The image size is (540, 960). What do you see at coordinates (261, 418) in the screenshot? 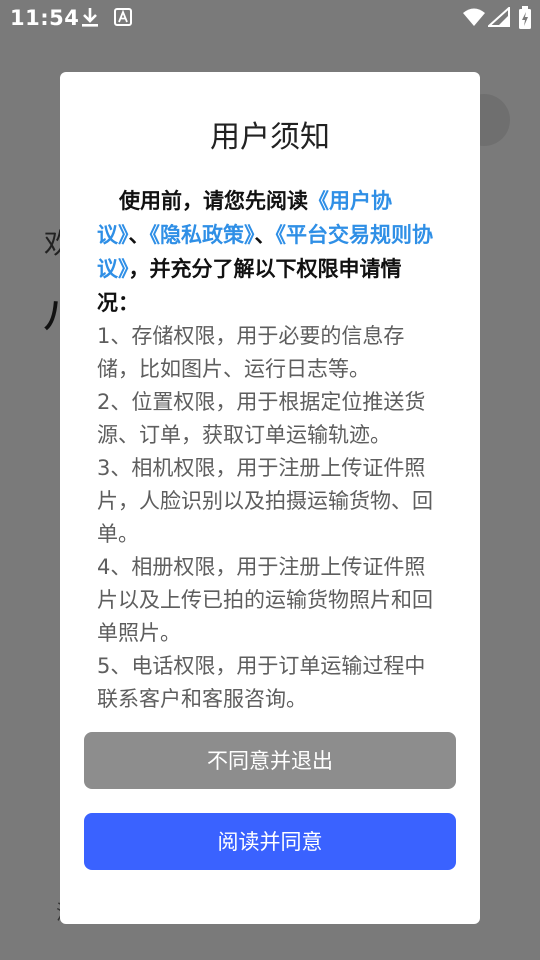
I see `permission-location: 2、位置权限，用于根据定位推送货源、订单，获取订单运输轨迹。` at bounding box center [261, 418].